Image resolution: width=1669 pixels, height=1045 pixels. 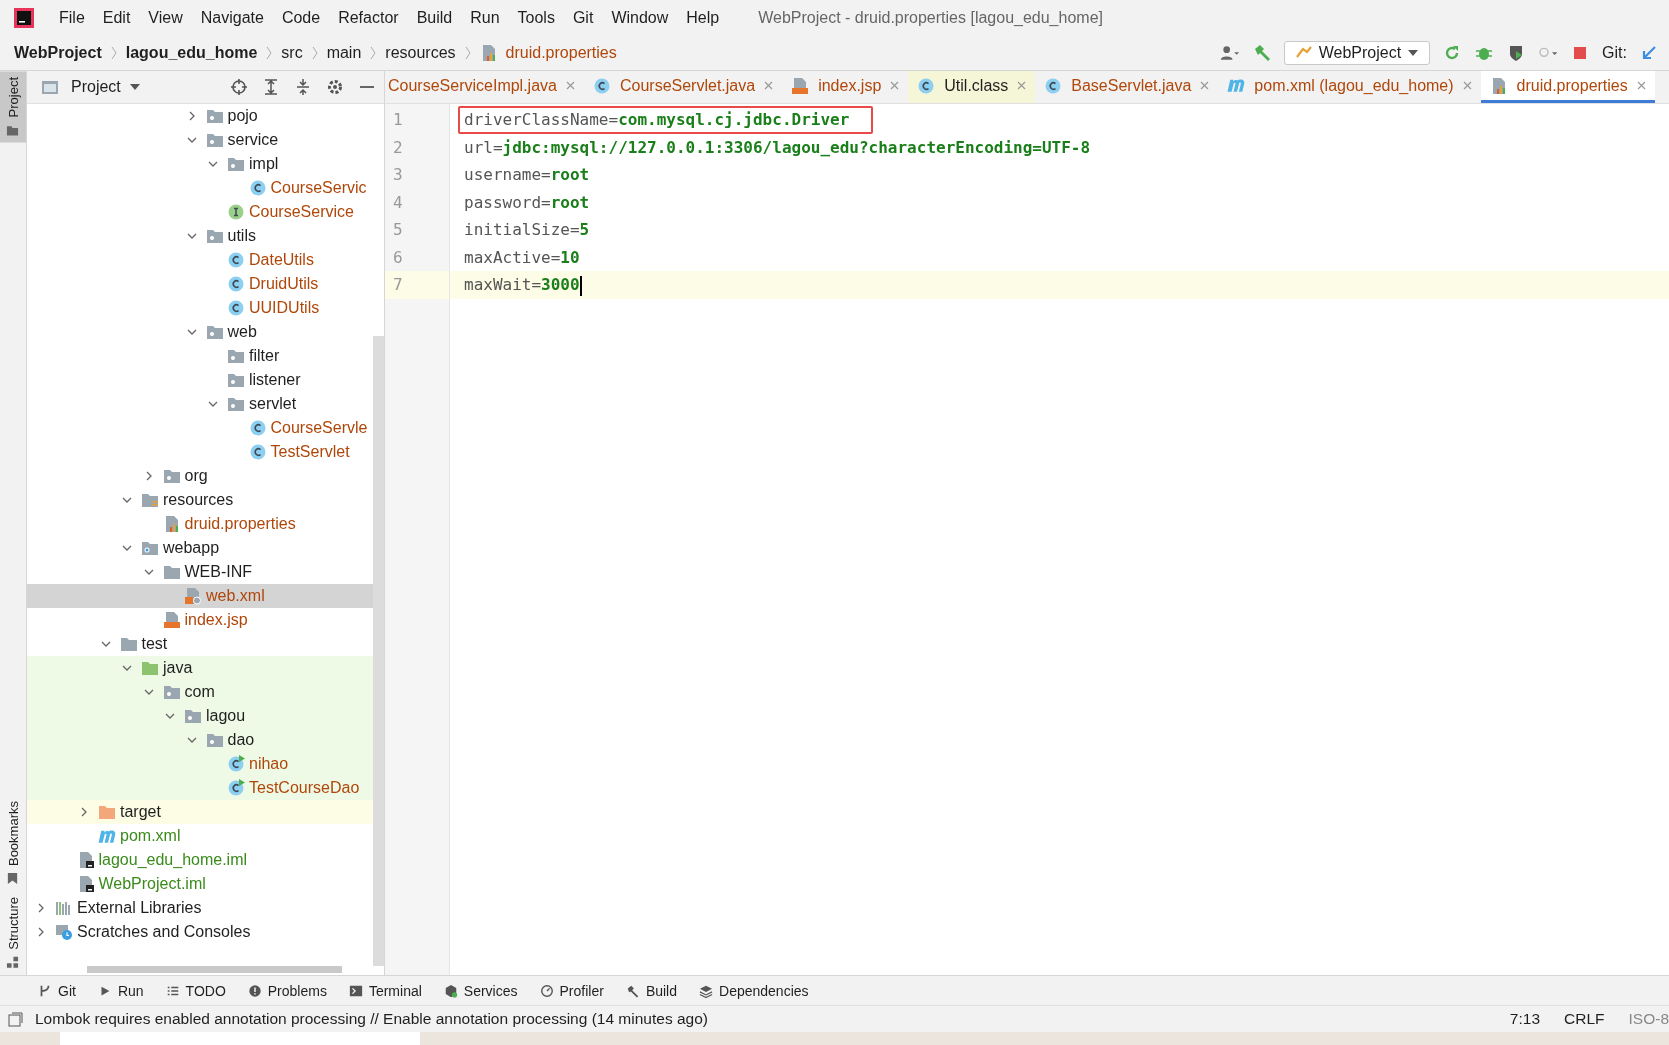 I want to click on tree-item: CourseServle, so click(x=200, y=428).